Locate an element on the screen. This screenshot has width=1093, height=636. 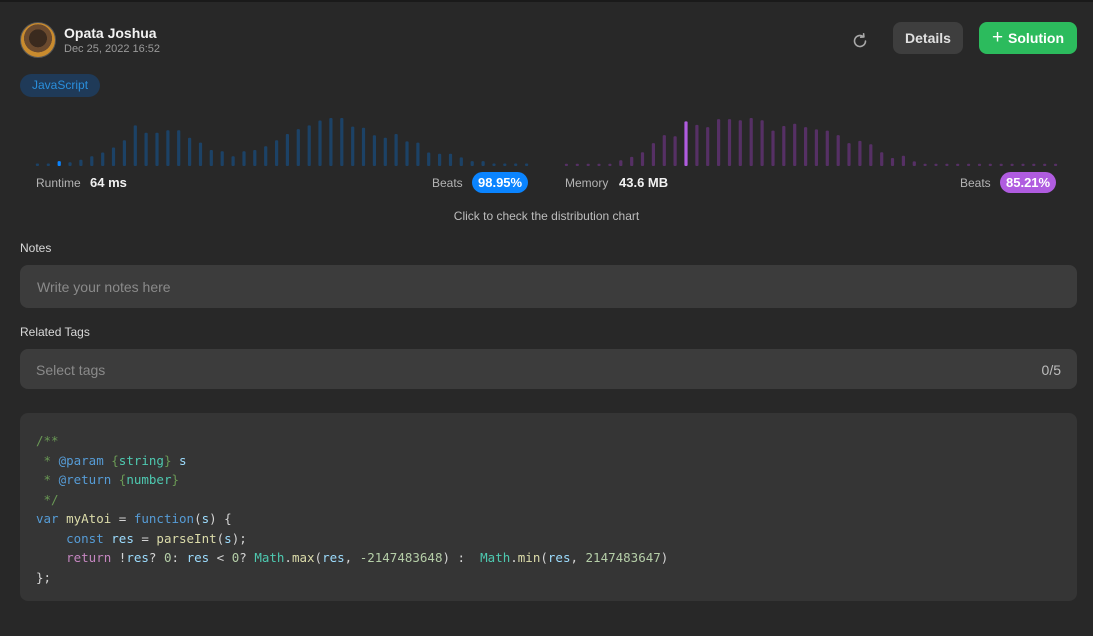
refresh-button is located at coordinates (860, 41).